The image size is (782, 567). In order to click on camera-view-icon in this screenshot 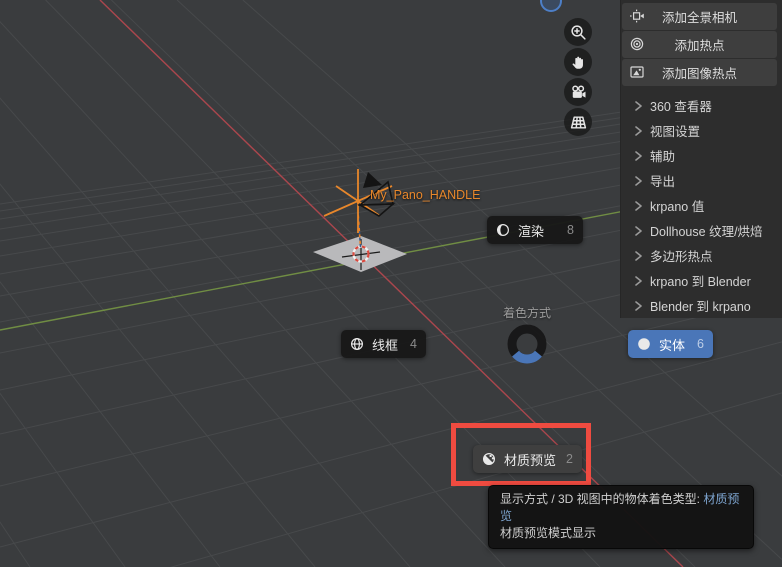, I will do `click(578, 91)`.